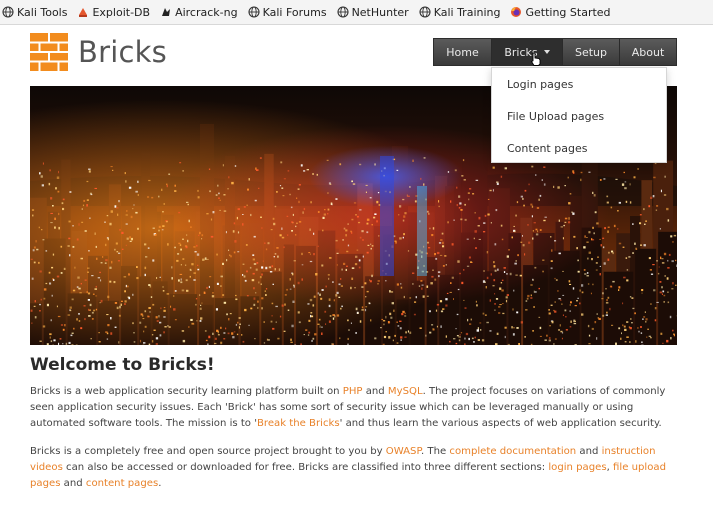 The width and height of the screenshot is (713, 516). Describe the element at coordinates (535, 59) in the screenshot. I see `hand-cursor-icon` at that location.